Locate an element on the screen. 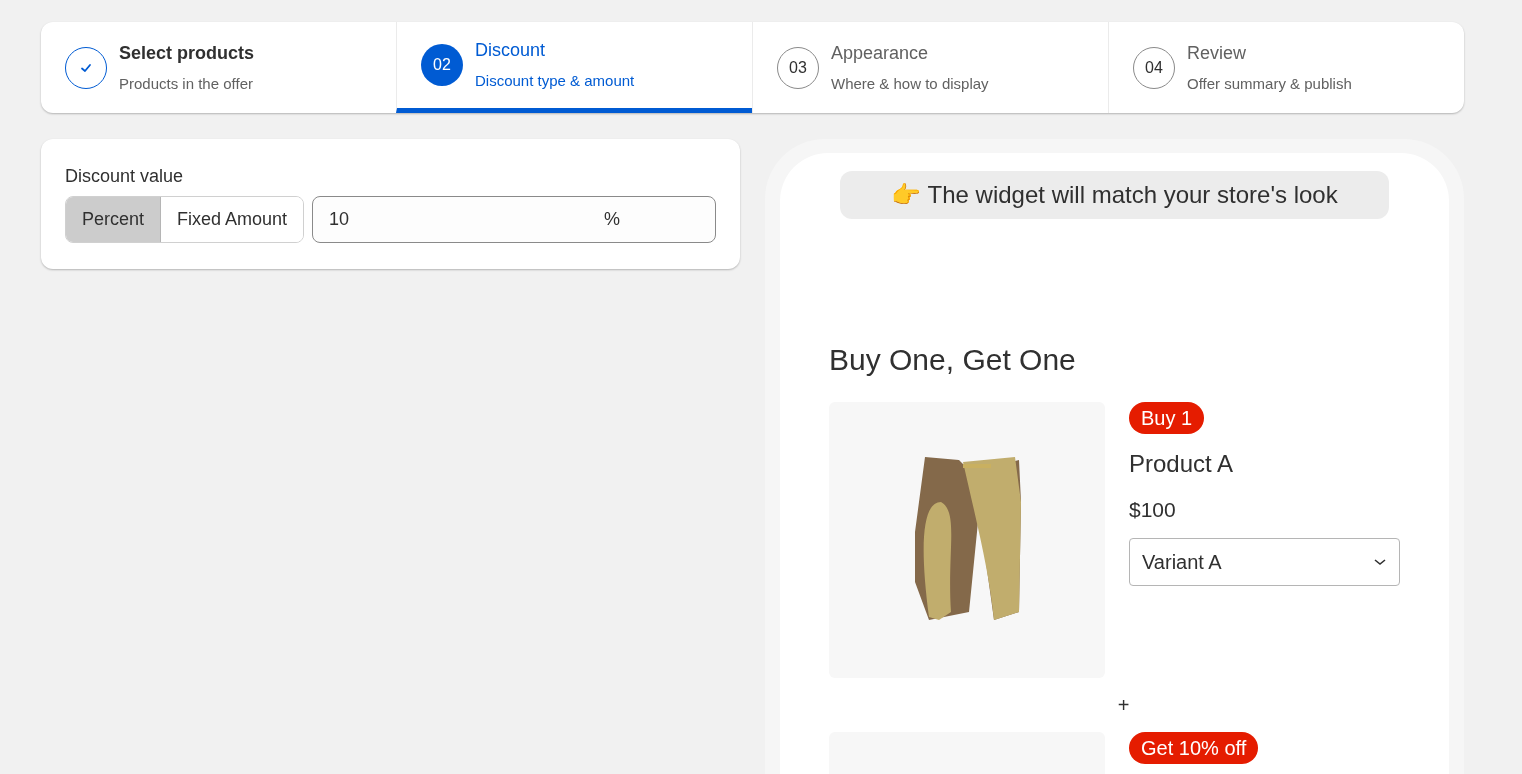  discount-type-option: Percent is located at coordinates (114, 219).